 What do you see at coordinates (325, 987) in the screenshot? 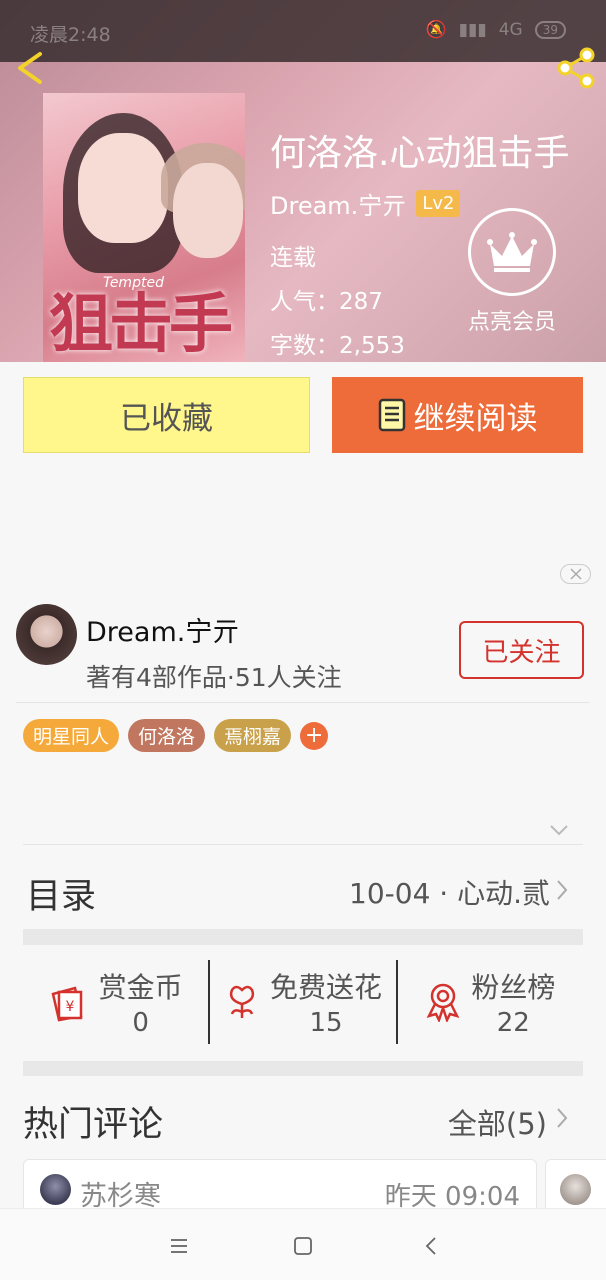
I see `reward-label: 免费送花` at bounding box center [325, 987].